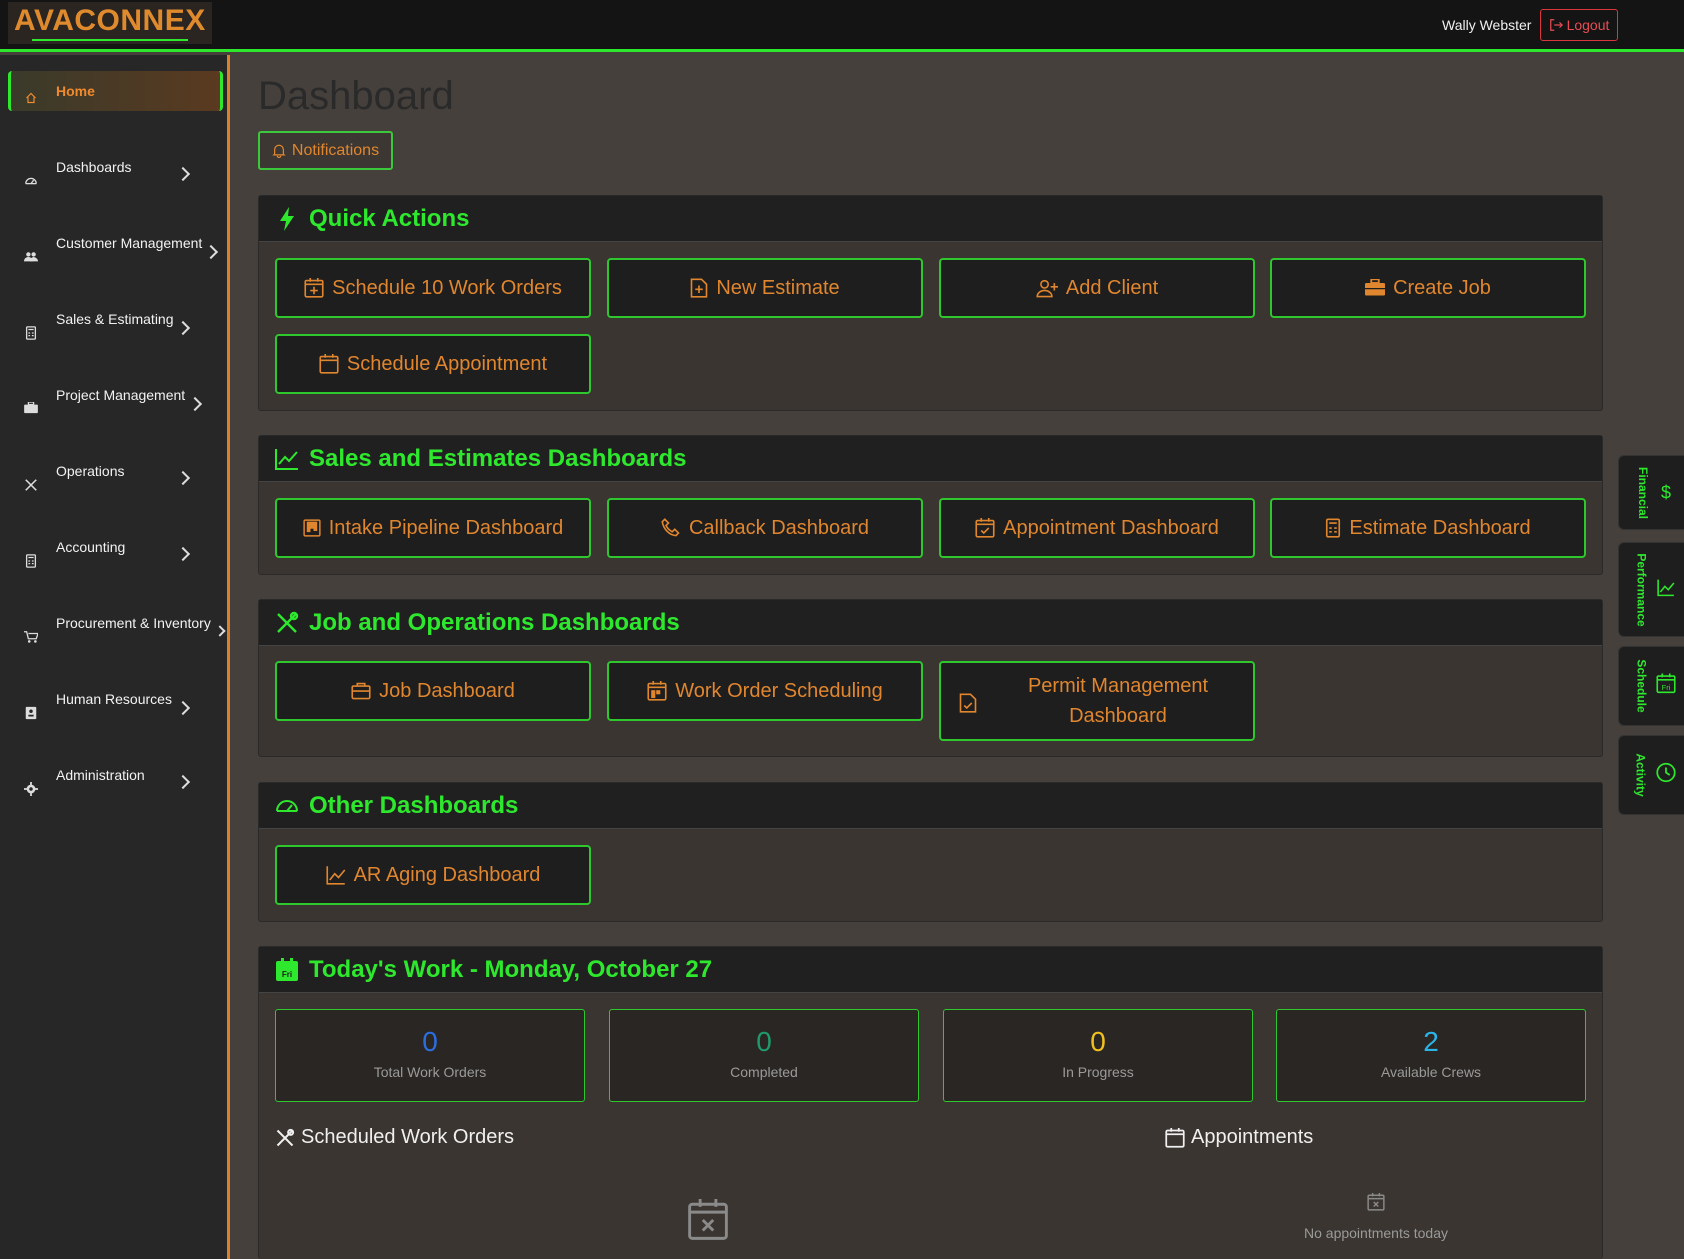 The width and height of the screenshot is (1684, 1259). I want to click on logout-button: Logout, so click(1579, 25).